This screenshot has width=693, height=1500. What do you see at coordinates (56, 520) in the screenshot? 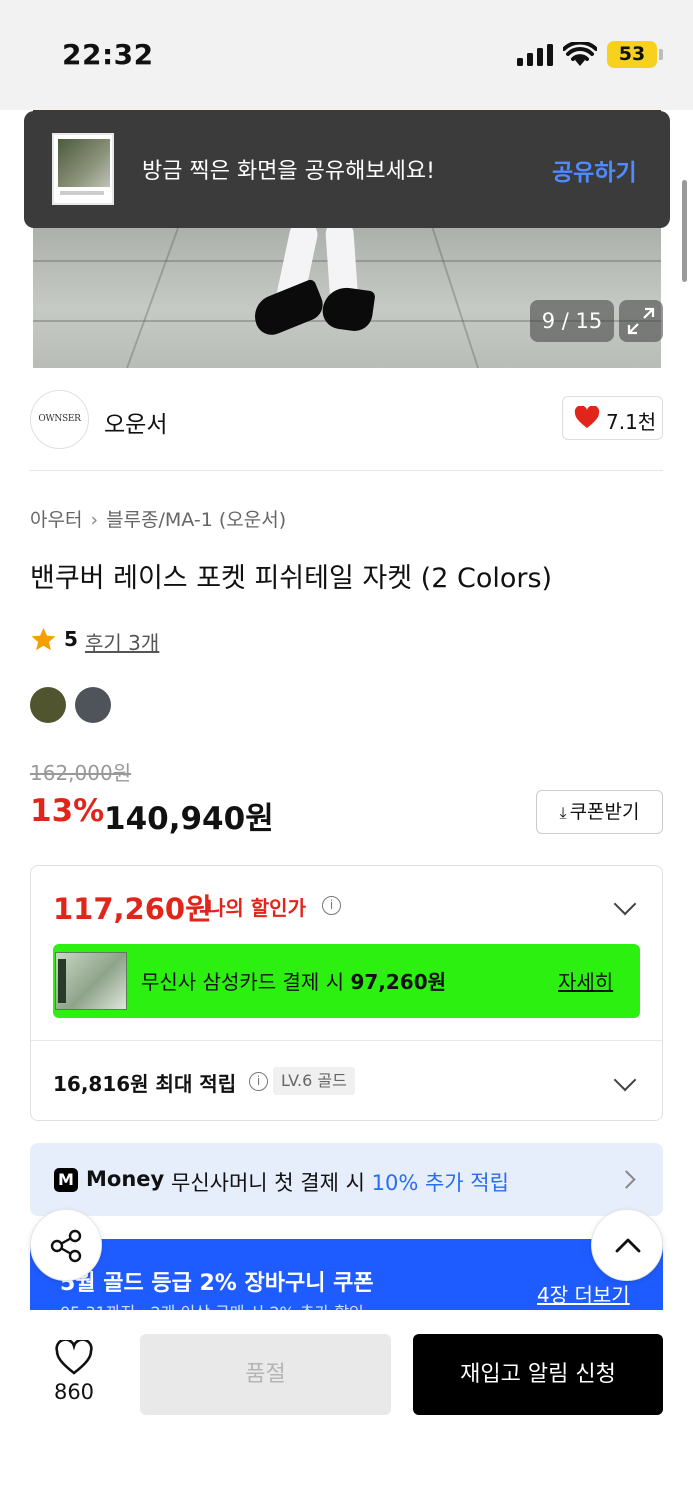
I see `breadcrumb-category: 아우터` at bounding box center [56, 520].